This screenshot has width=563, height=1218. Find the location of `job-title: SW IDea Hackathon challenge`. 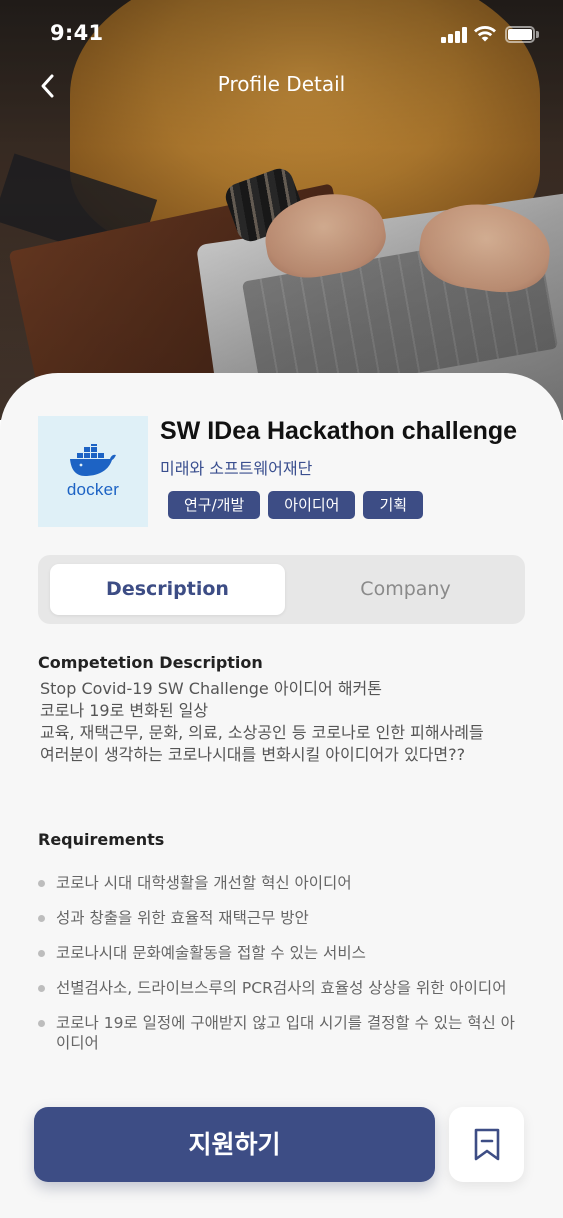

job-title: SW IDea Hackathon challenge is located at coordinates (339, 431).